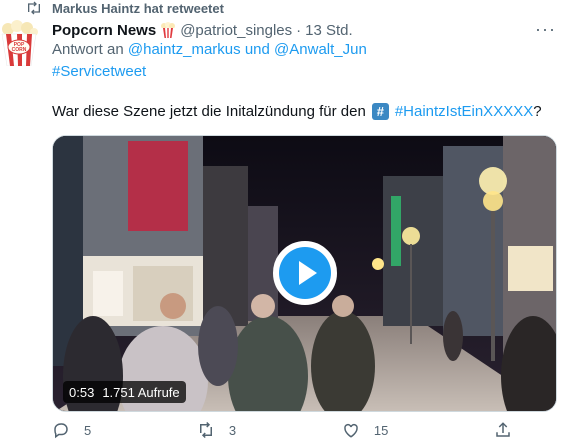 Image resolution: width=574 pixels, height=439 pixels. Describe the element at coordinates (380, 111) in the screenshot. I see `keycap-hash-icon: #` at that location.